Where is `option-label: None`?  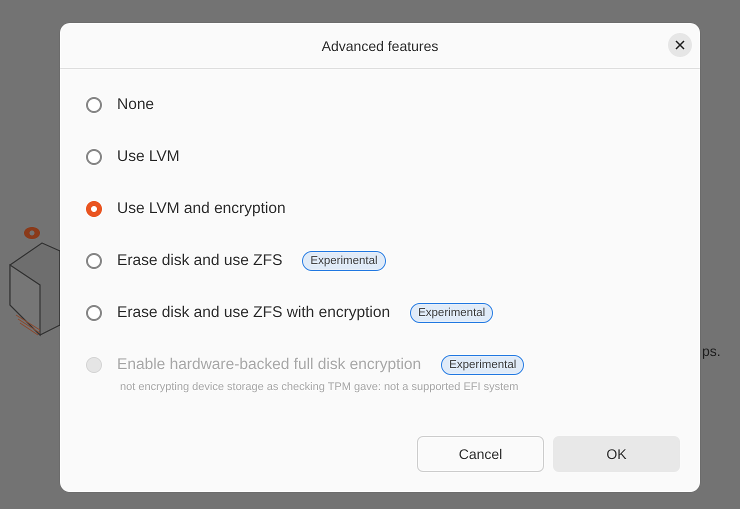 option-label: None is located at coordinates (135, 105).